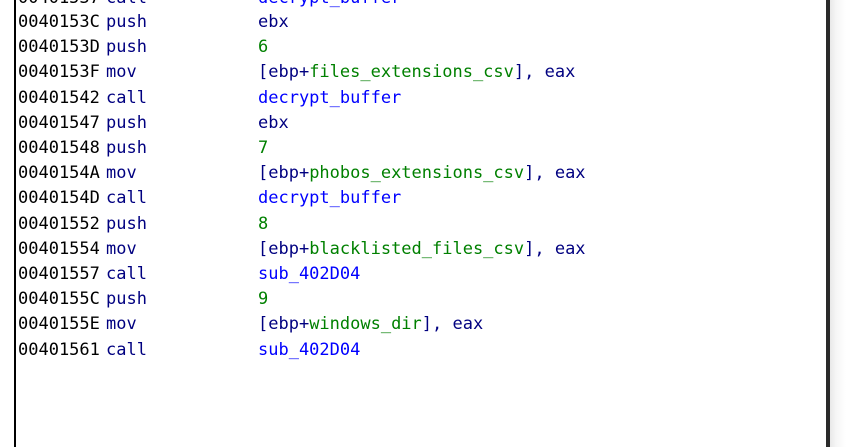 This screenshot has width=864, height=447. What do you see at coordinates (59, 223) in the screenshot?
I see `row-address: 00401552` at bounding box center [59, 223].